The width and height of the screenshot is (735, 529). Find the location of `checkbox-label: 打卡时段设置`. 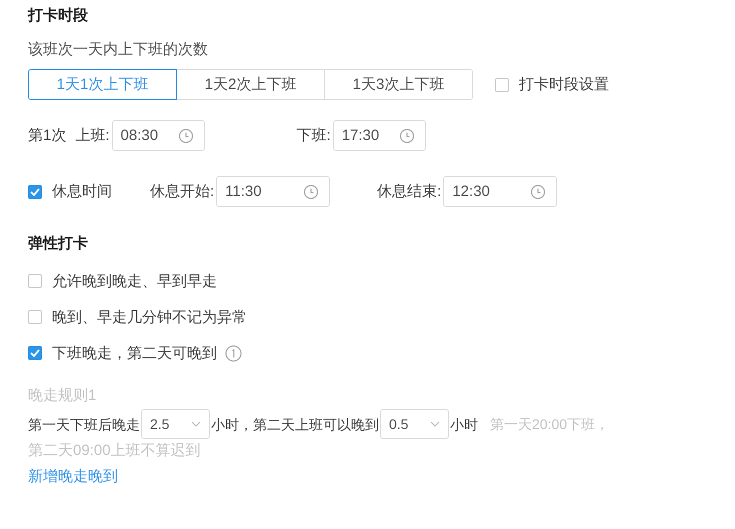

checkbox-label: 打卡时段设置 is located at coordinates (564, 84).